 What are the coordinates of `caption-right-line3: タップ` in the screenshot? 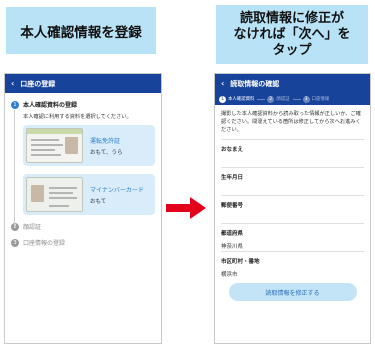 It's located at (292, 50).